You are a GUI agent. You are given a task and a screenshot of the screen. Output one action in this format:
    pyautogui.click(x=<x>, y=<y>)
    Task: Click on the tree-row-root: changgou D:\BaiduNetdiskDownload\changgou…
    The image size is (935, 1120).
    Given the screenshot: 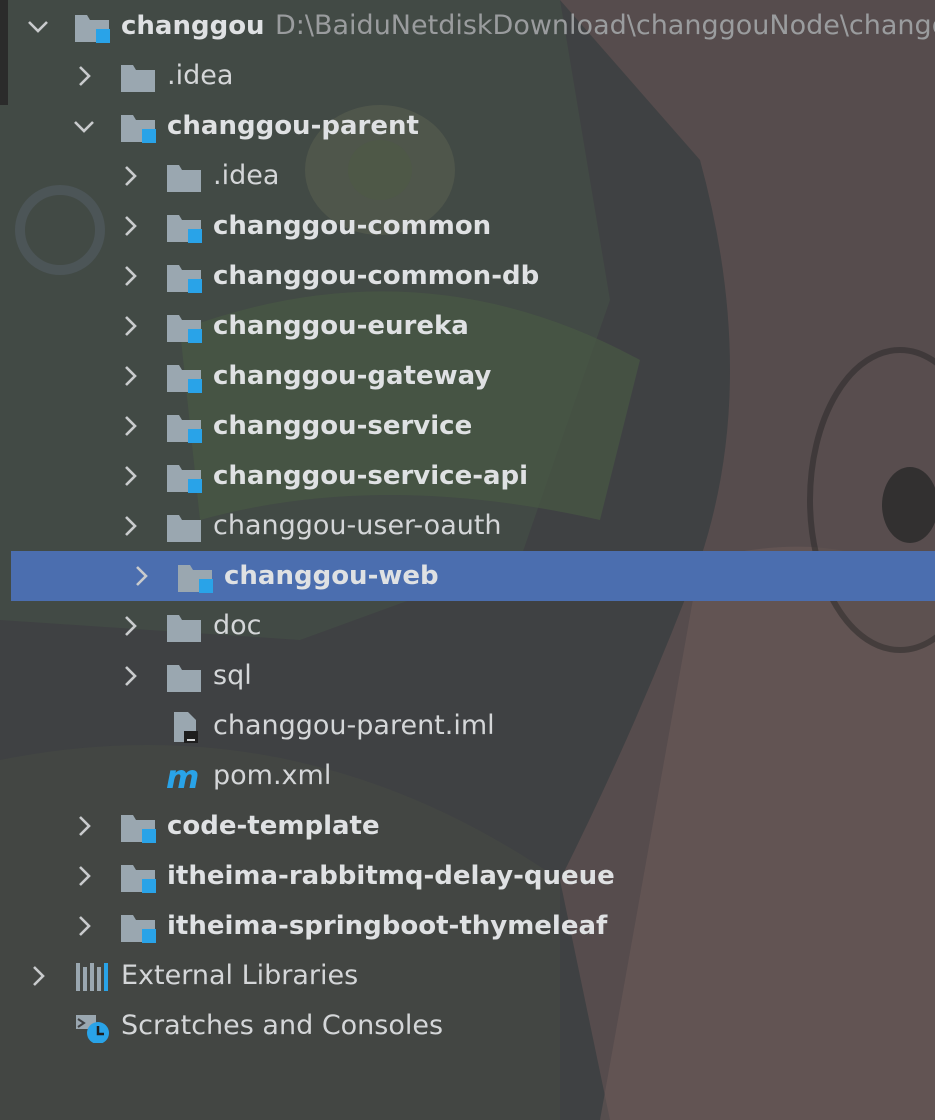 What is the action you would take?
    pyautogui.click(x=467, y=26)
    